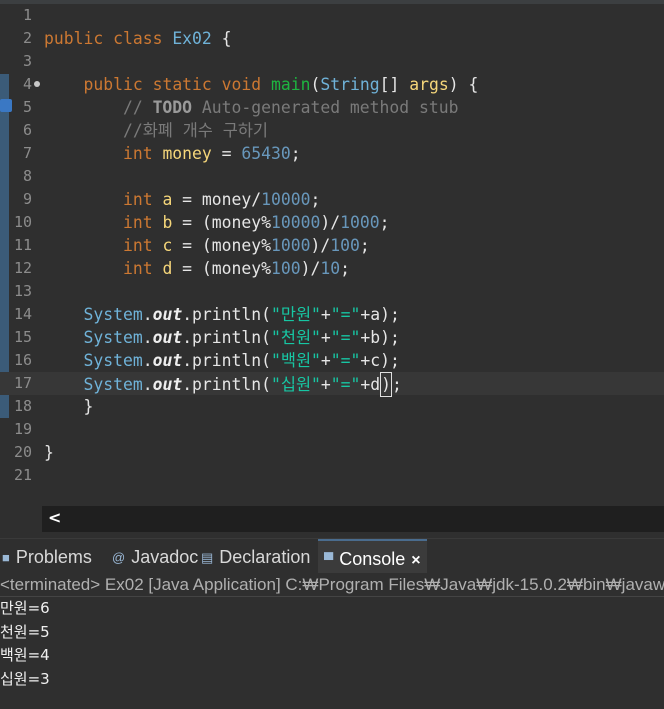  I want to click on code-line: 5 // TODO Auto-generated method stub, so click(332, 107).